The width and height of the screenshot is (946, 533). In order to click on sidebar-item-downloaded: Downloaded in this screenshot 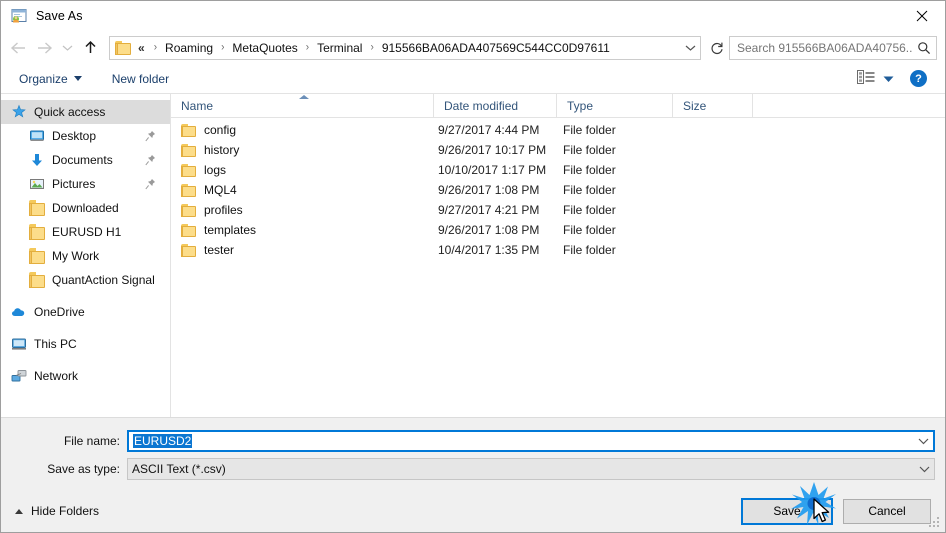, I will do `click(85, 208)`.